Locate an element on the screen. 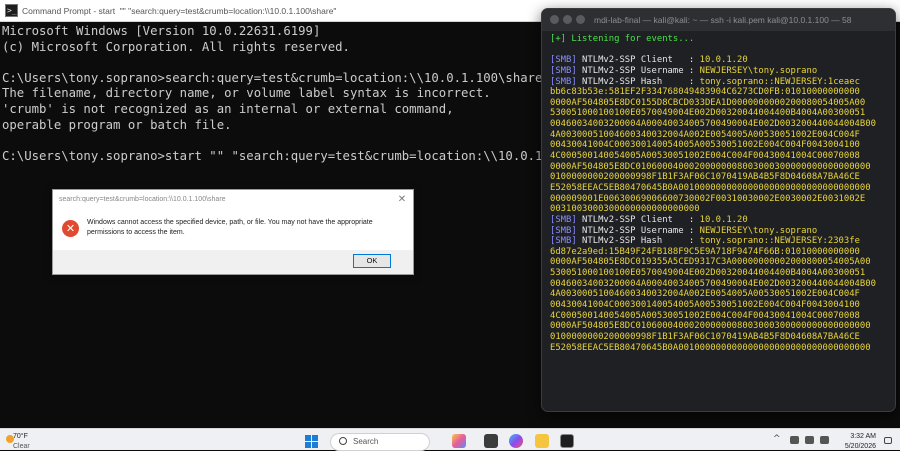 This screenshot has height=451, width=900. search-icon is located at coordinates (343, 441).